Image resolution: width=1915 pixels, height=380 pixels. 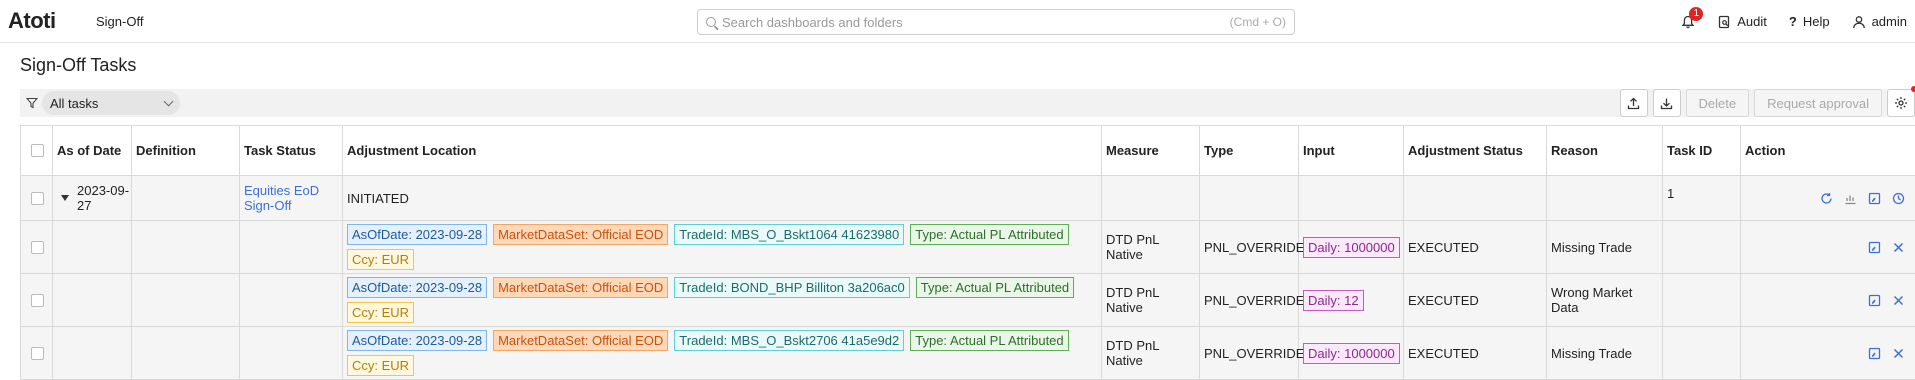 I want to click on export-button, so click(x=1634, y=103).